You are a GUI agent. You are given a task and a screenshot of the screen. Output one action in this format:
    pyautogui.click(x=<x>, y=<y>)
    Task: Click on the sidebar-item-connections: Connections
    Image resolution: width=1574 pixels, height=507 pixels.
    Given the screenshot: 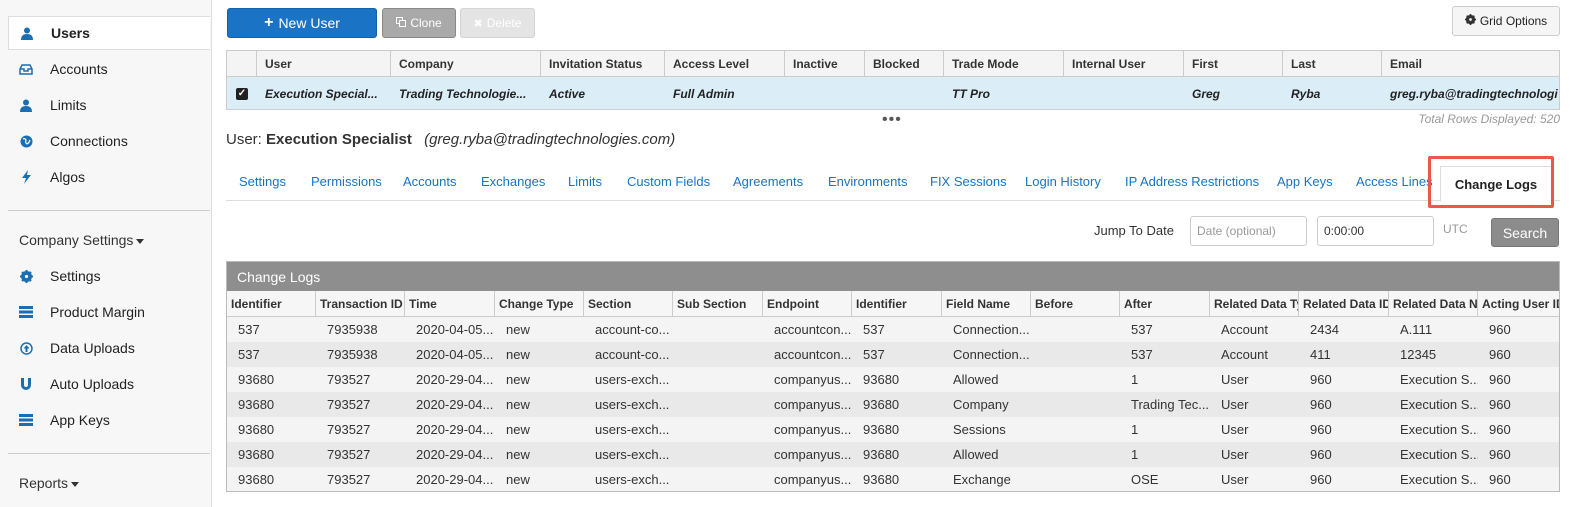 What is the action you would take?
    pyautogui.click(x=109, y=141)
    